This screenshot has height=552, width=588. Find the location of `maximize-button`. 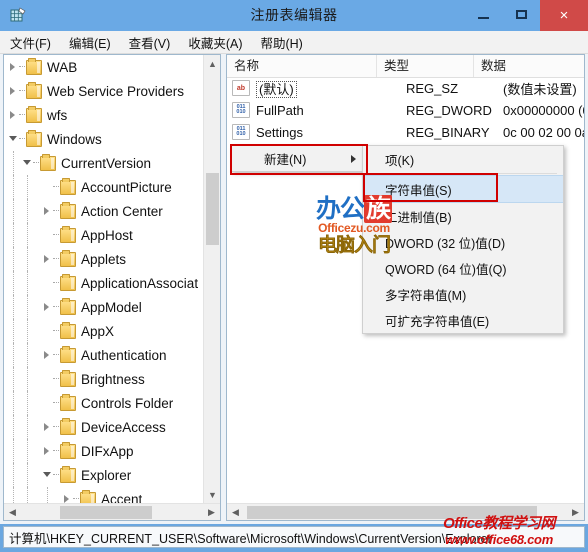

maximize-button is located at coordinates (521, 14).